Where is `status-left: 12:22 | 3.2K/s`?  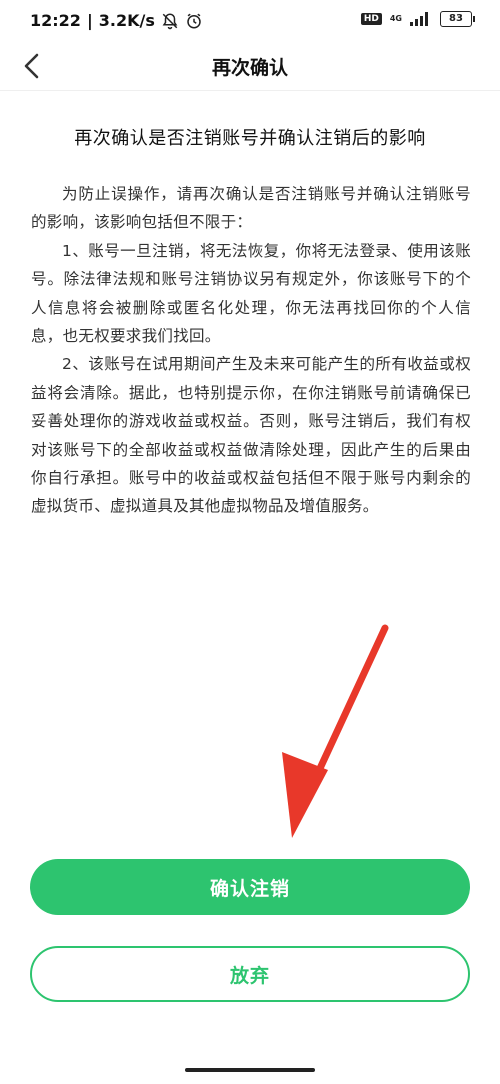
status-left: 12:22 | 3.2K/s is located at coordinates (116, 20).